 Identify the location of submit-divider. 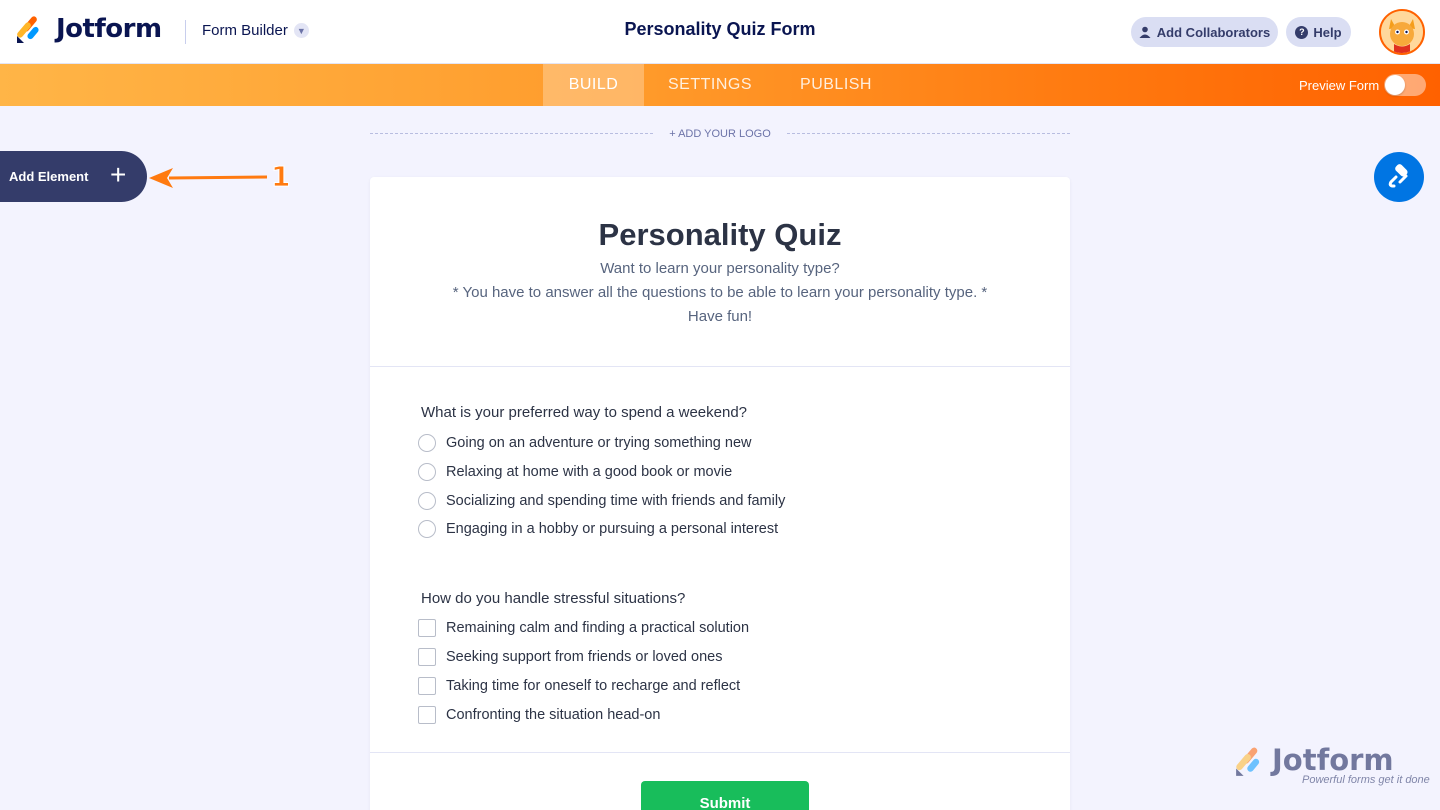
(720, 752).